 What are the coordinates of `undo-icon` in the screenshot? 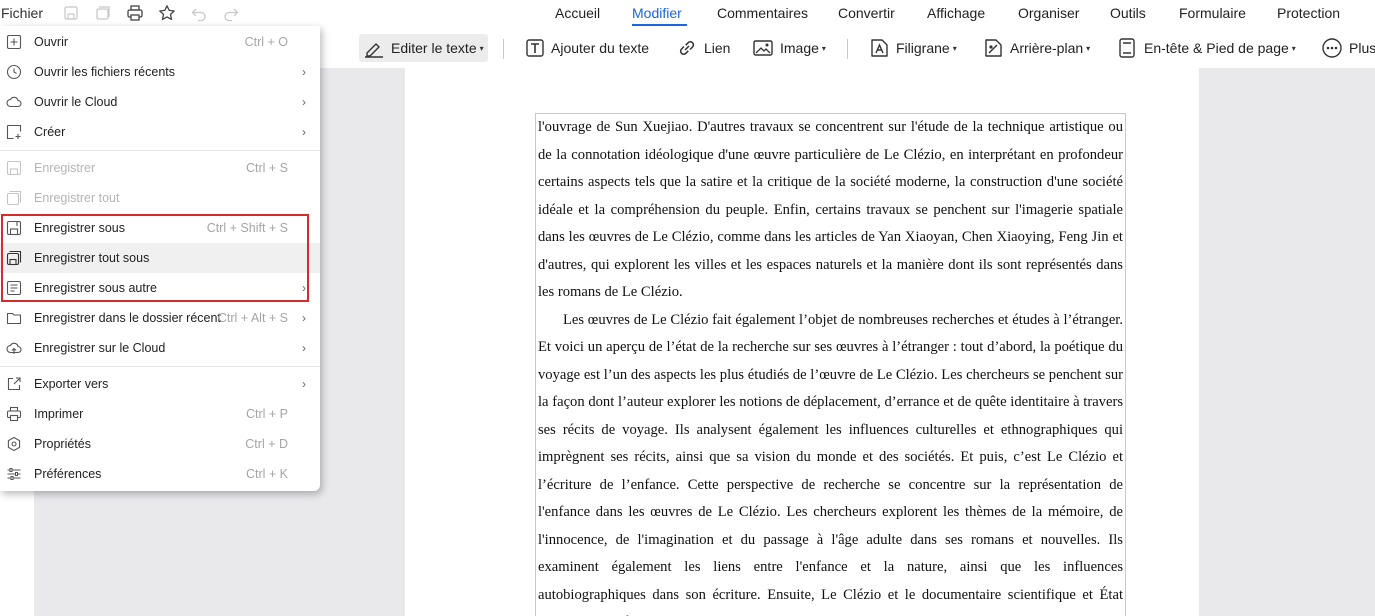 It's located at (199, 13).